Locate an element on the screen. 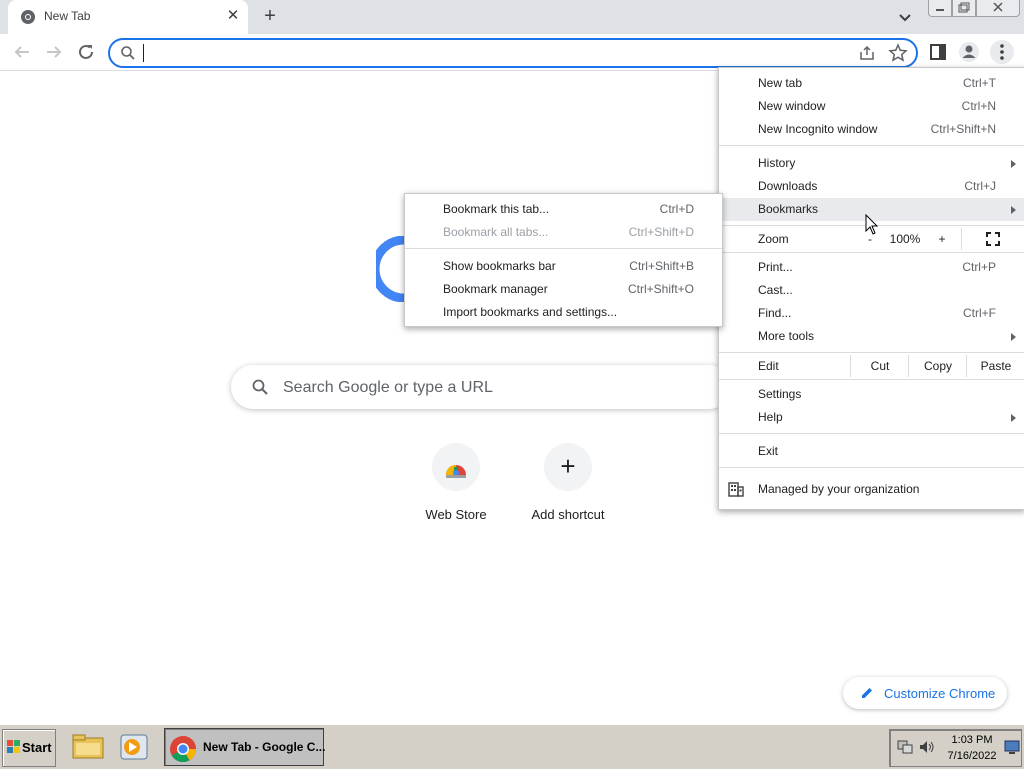 This screenshot has height=769, width=1024. share-icon is located at coordinates (867, 53).